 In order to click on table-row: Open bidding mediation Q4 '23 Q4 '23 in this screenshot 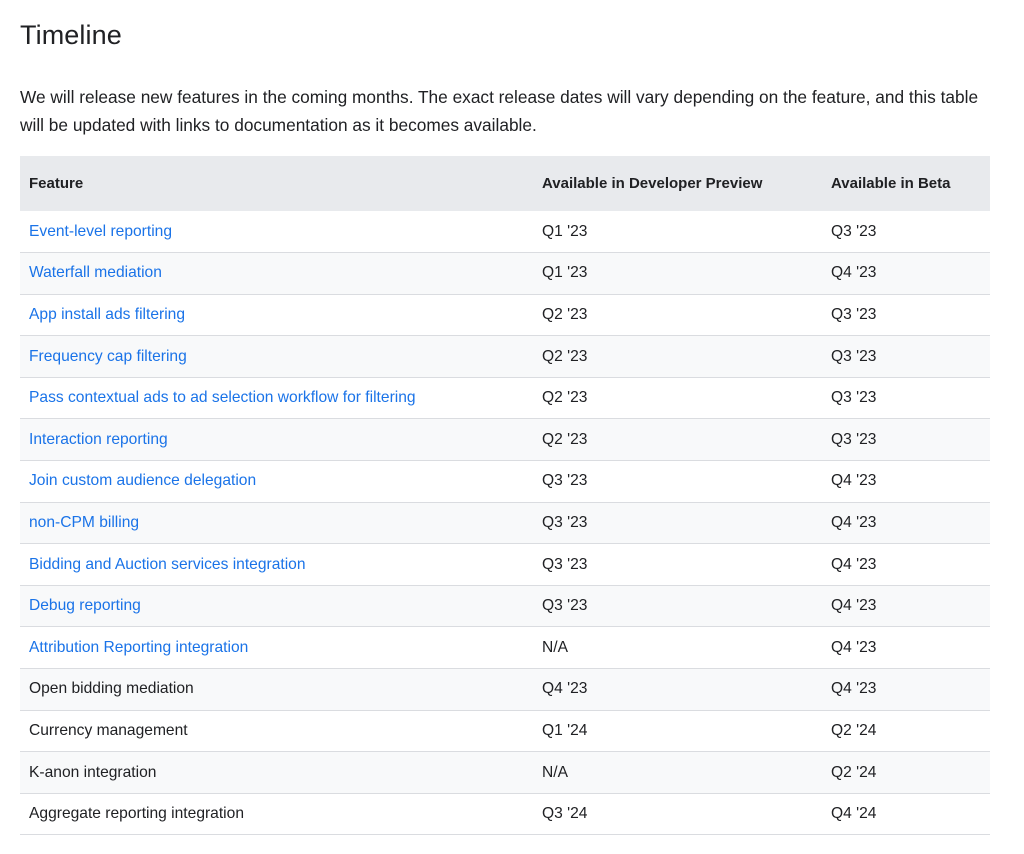, I will do `click(505, 689)`.